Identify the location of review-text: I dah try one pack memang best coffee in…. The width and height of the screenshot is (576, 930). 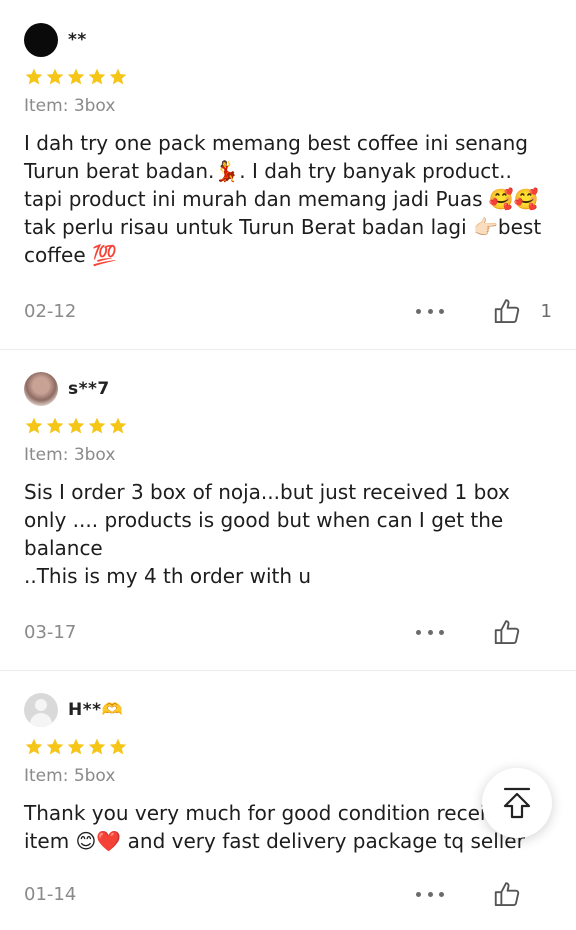
(283, 199).